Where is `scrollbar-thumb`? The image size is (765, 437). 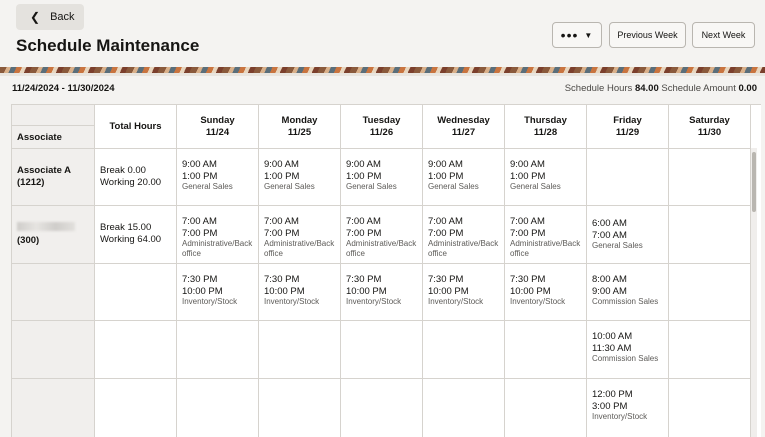
scrollbar-thumb is located at coordinates (754, 182).